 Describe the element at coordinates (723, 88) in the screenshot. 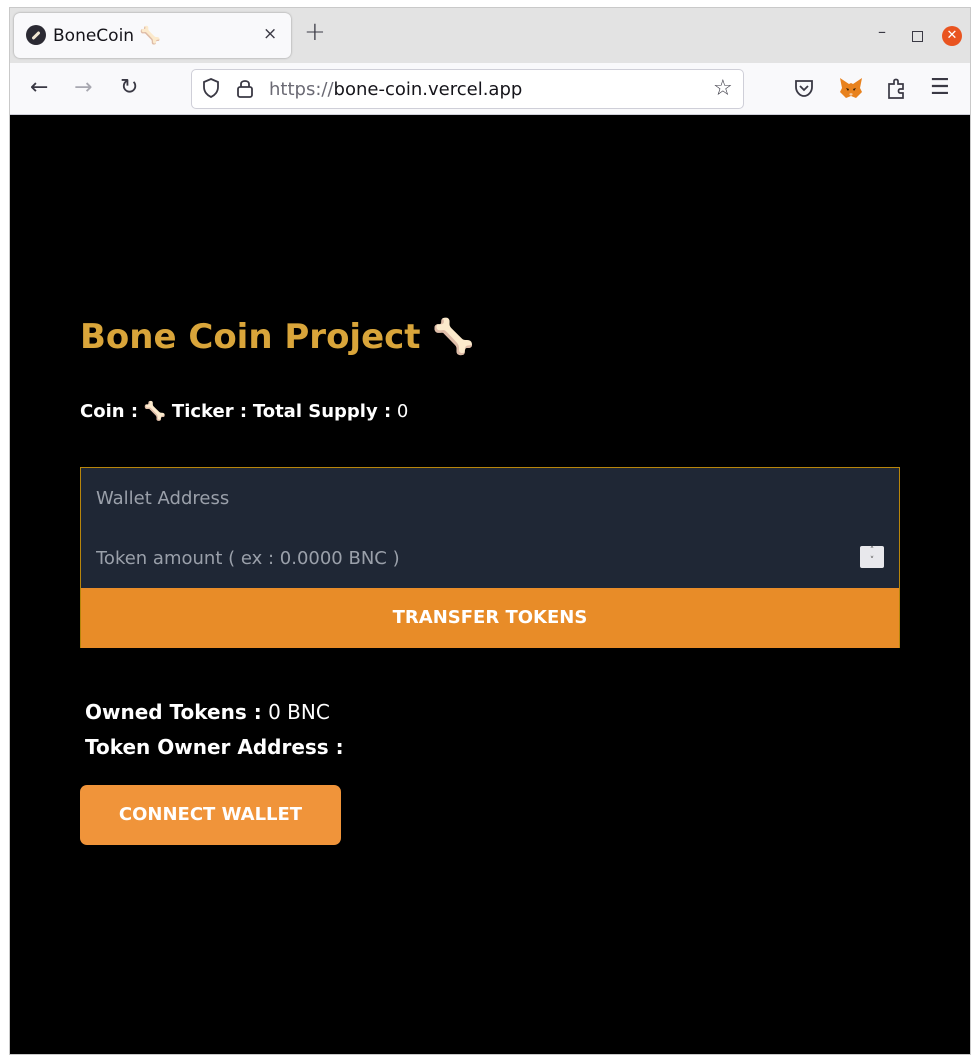

I see `bookmark-star-icon: ☆` at that location.